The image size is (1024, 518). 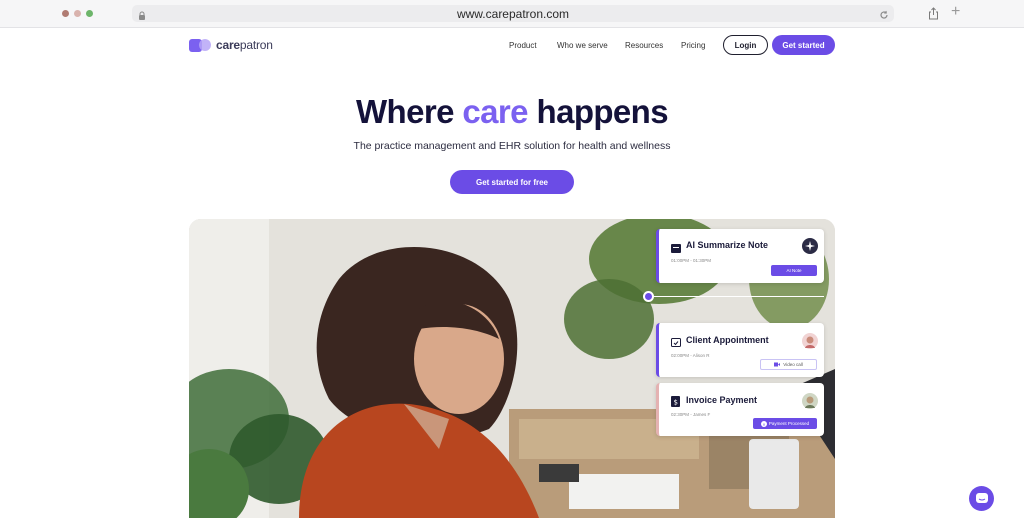 I want to click on video-icon, so click(x=777, y=364).